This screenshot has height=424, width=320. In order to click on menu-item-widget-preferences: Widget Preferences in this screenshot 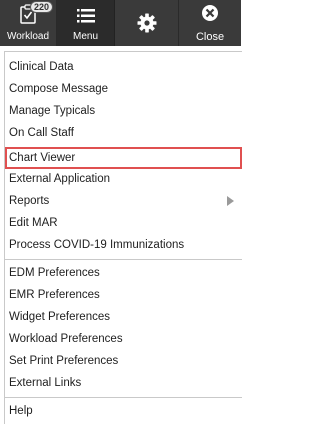, I will do `click(123, 317)`.